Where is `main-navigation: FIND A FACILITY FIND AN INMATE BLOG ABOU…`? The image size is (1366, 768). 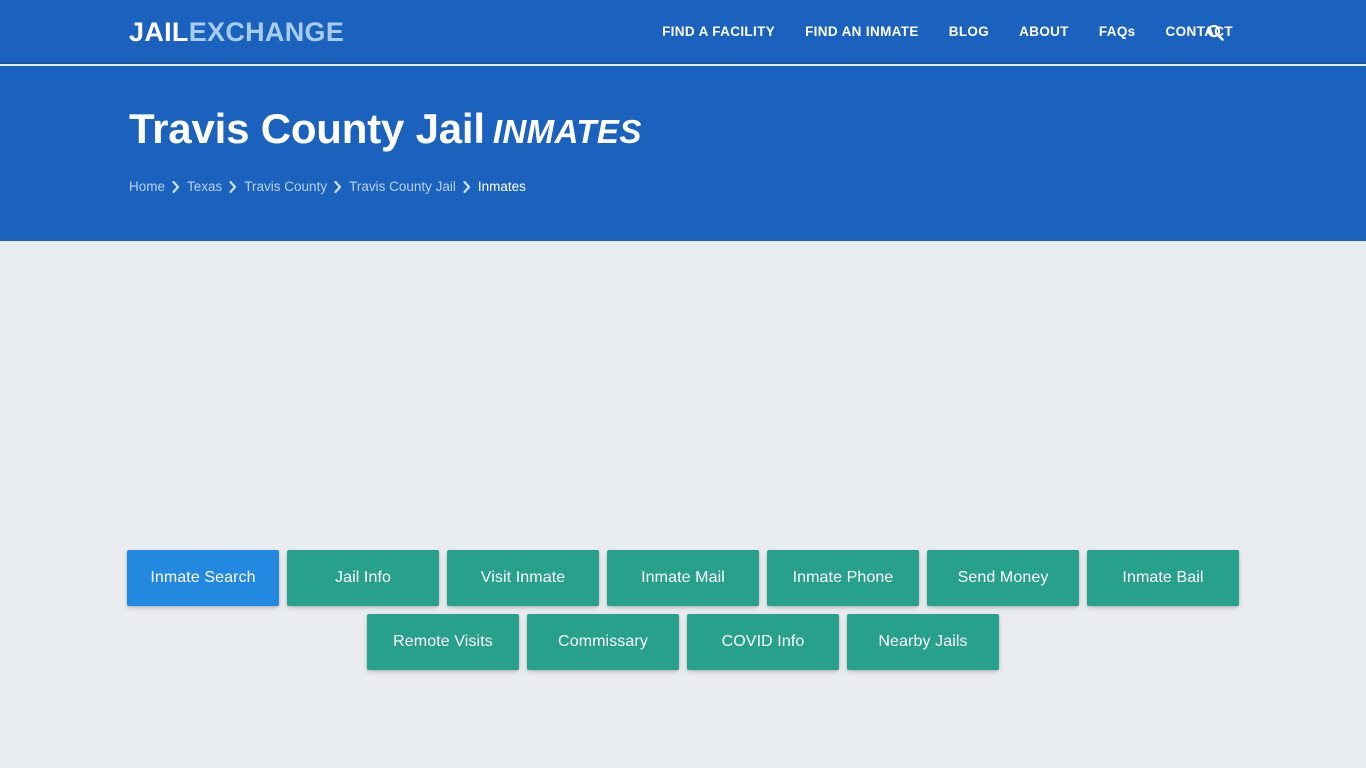 main-navigation: FIND A FACILITY FIND AN INMATE BLOG ABOU… is located at coordinates (947, 32).